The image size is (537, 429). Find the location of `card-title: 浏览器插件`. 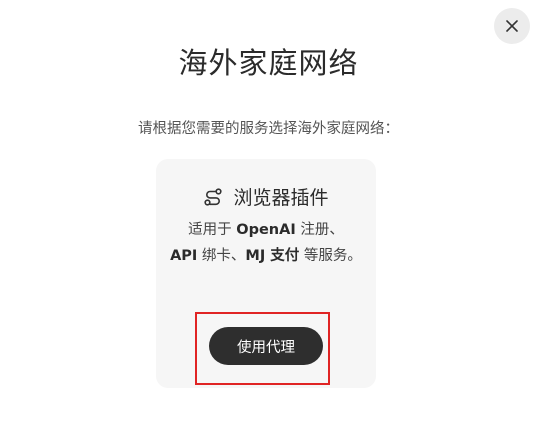

card-title: 浏览器插件 is located at coordinates (281, 198).